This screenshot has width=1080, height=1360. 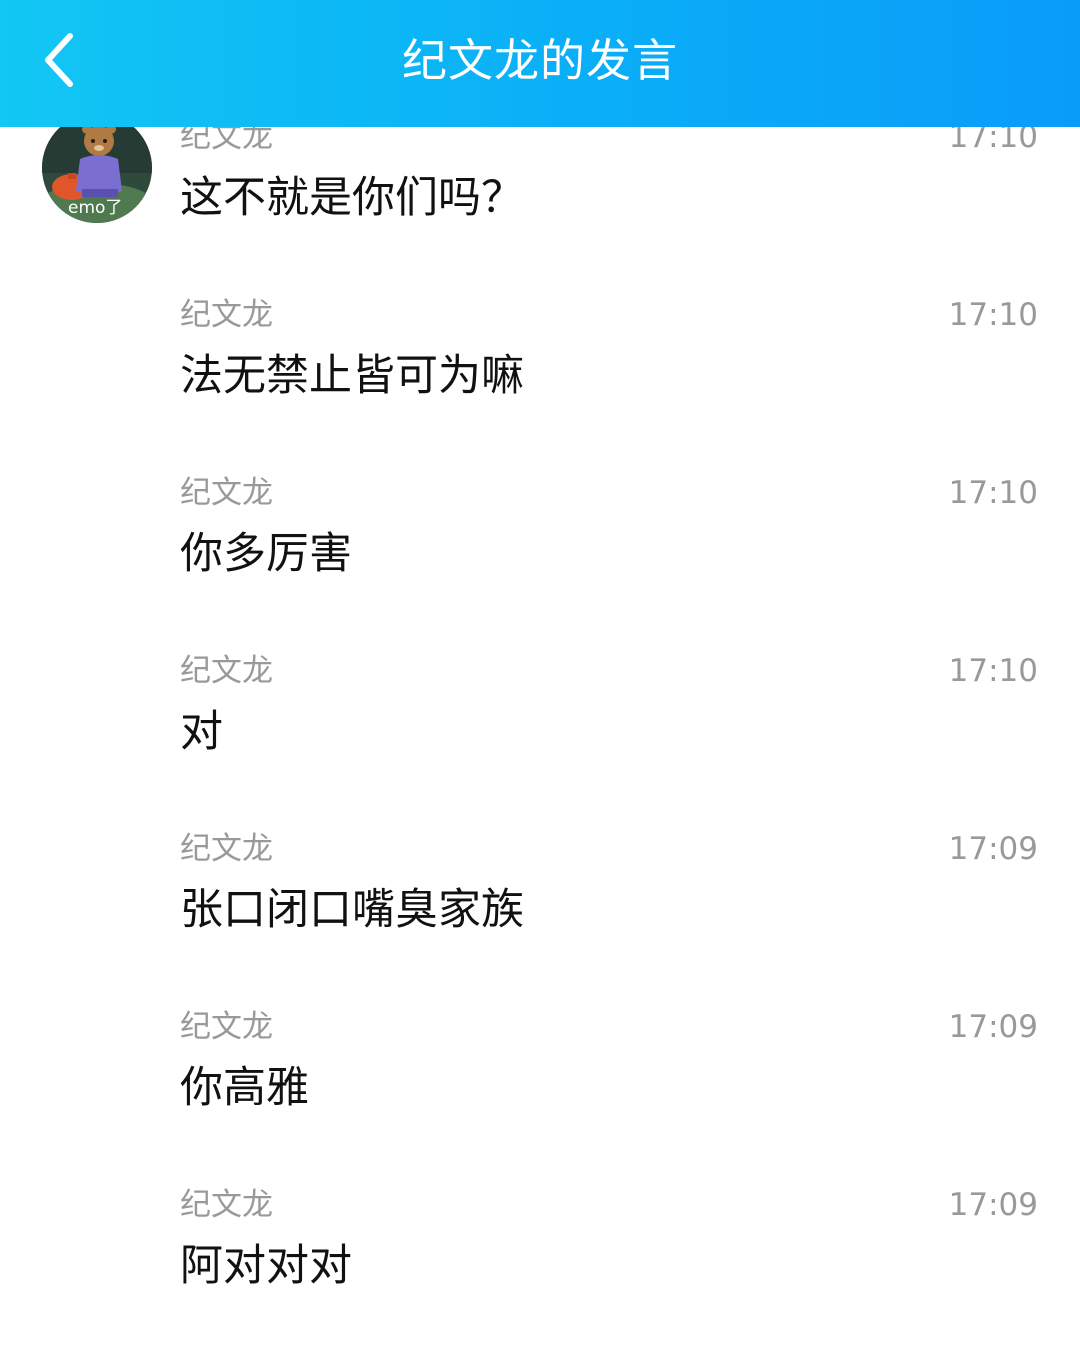 What do you see at coordinates (352, 376) in the screenshot?
I see `message-text: 法无禁止皆可为嘛` at bounding box center [352, 376].